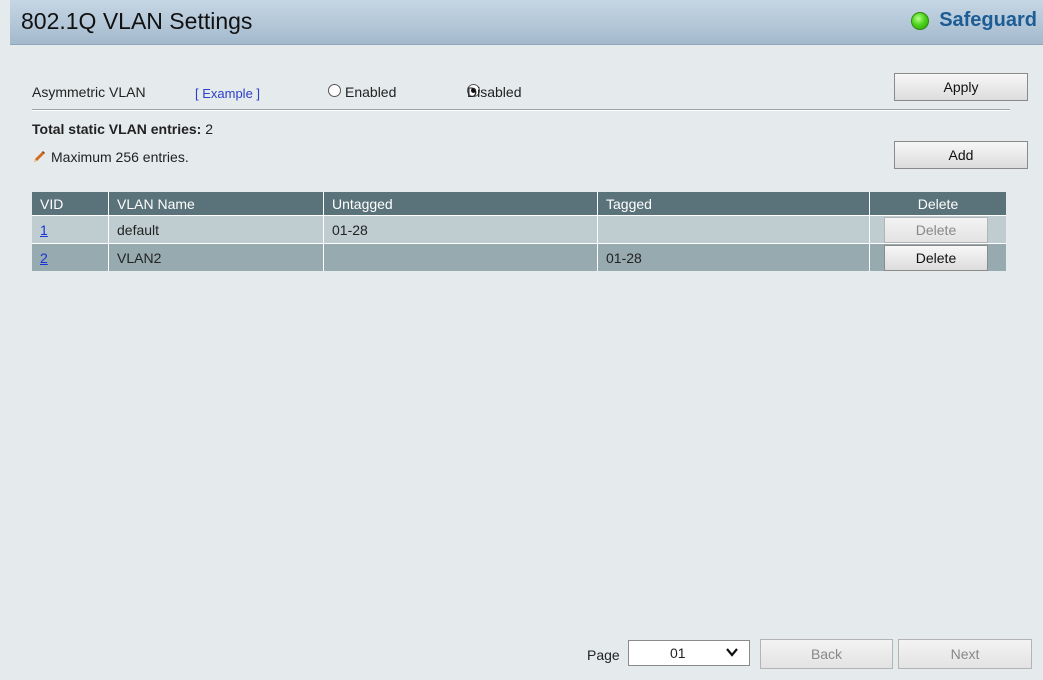  What do you see at coordinates (216, 257) in the screenshot?
I see `vlan-name-cell: VLAN2` at bounding box center [216, 257].